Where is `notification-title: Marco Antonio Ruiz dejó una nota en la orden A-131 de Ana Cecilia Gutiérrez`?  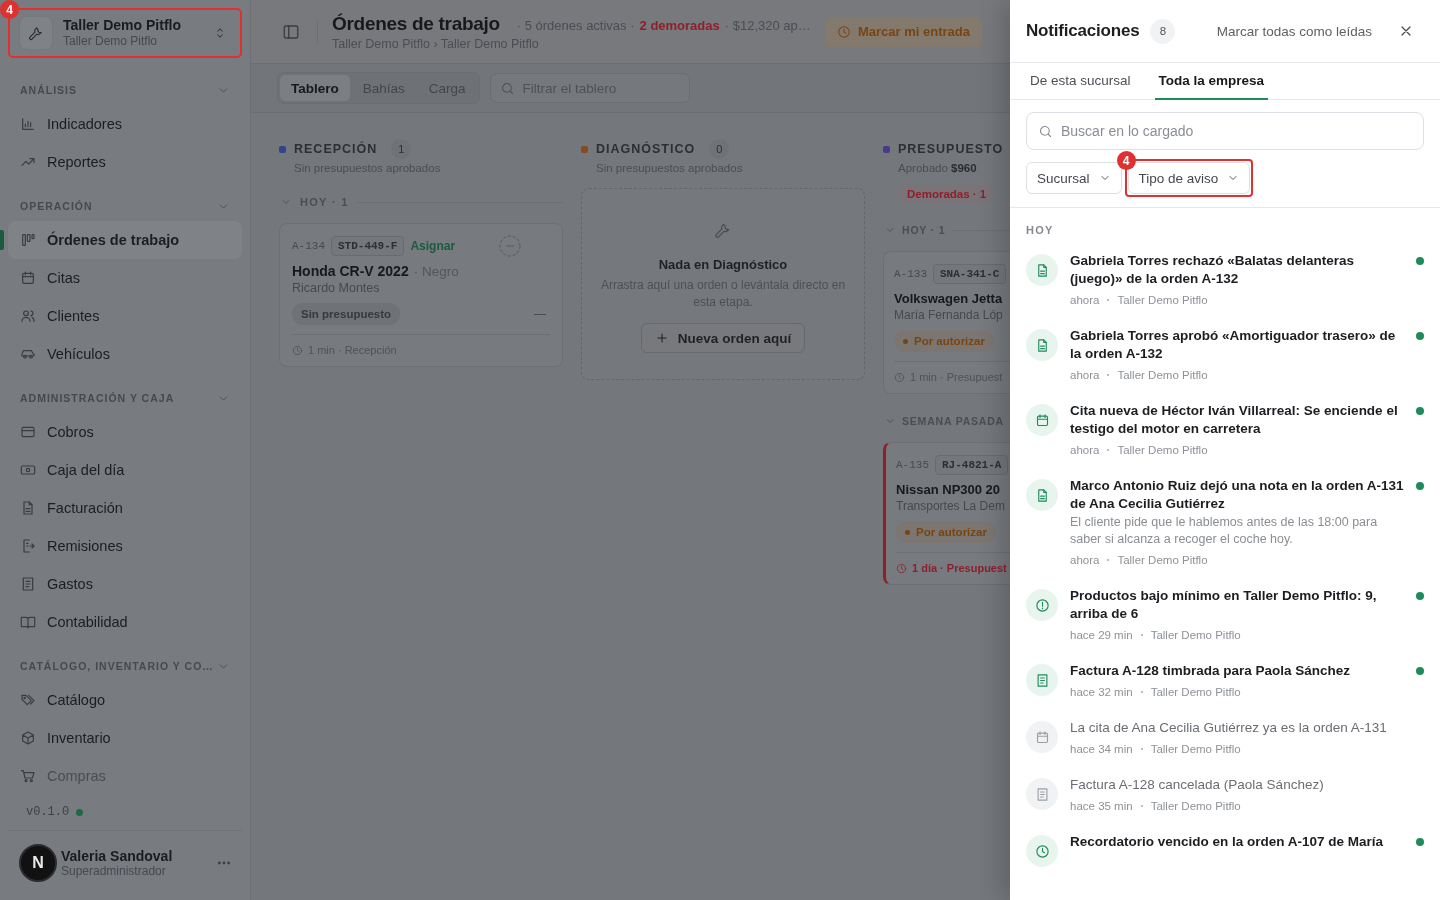
notification-title: Marco Antonio Ruiz dejó una nota en la orden A-131 de Ana Cecilia Gutiérrez is located at coordinates (1237, 495).